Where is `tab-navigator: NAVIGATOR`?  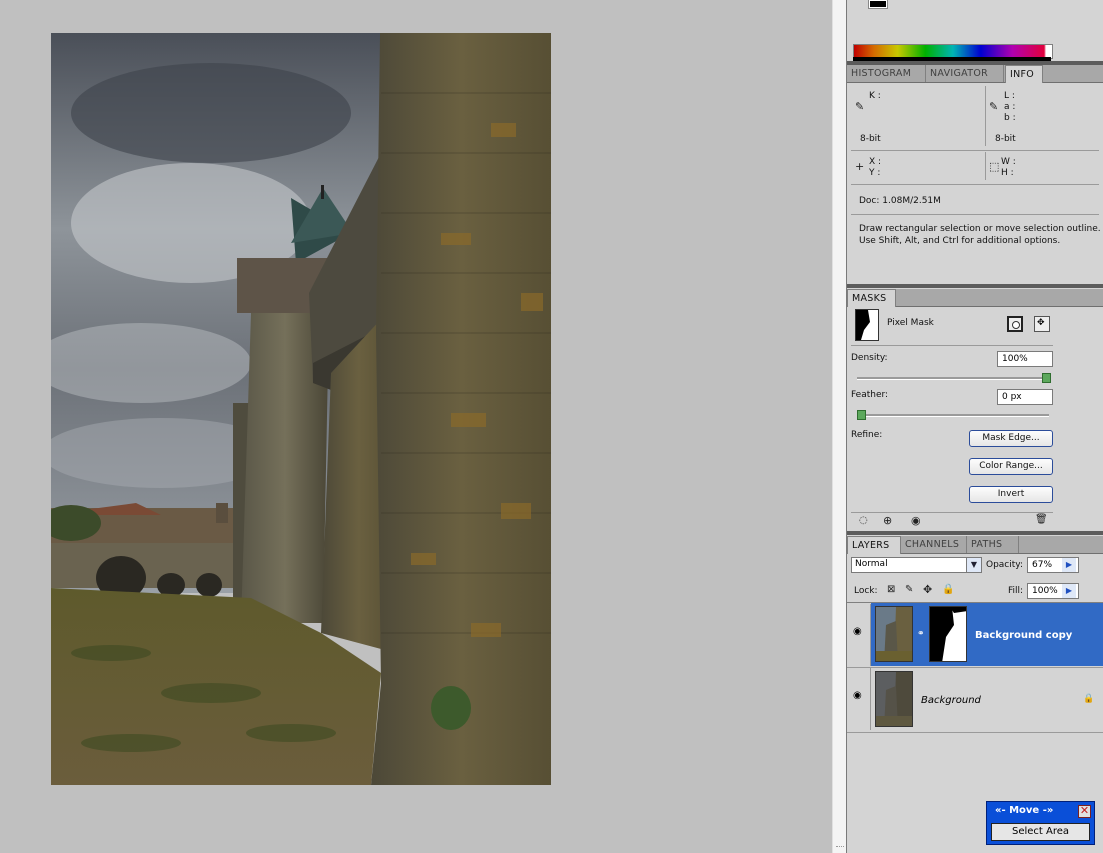
tab-navigator: NAVIGATOR is located at coordinates (965, 73).